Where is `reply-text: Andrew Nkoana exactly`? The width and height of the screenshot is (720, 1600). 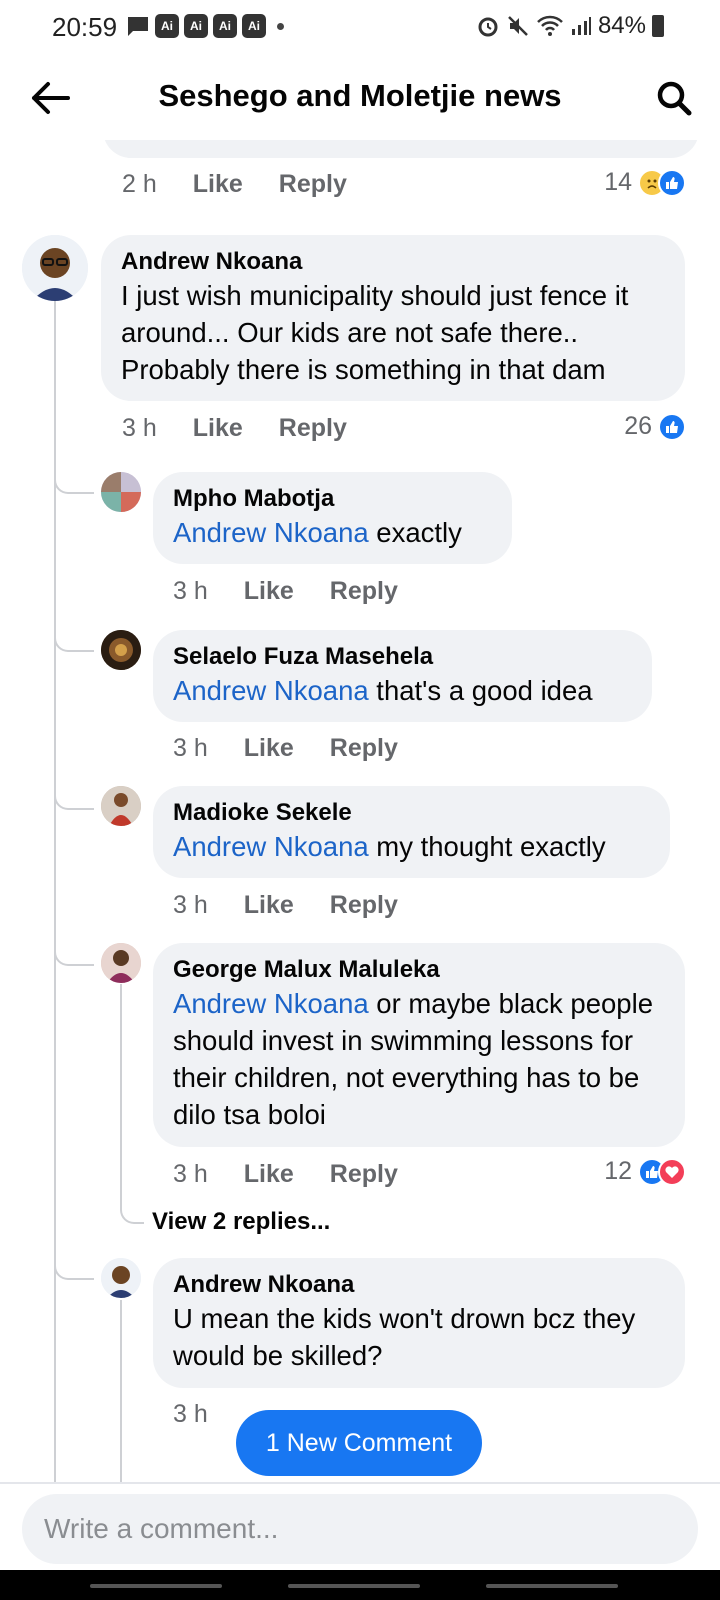
reply-text: Andrew Nkoana exactly is located at coordinates (332, 532).